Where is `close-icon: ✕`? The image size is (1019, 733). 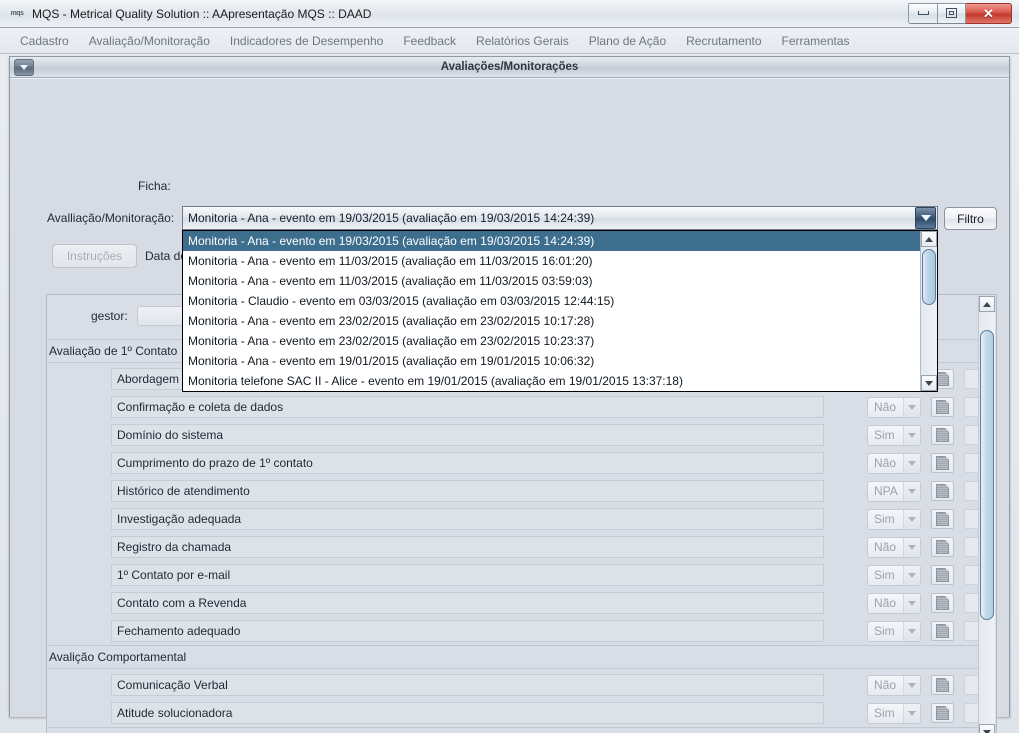
close-icon: ✕ is located at coordinates (988, 13).